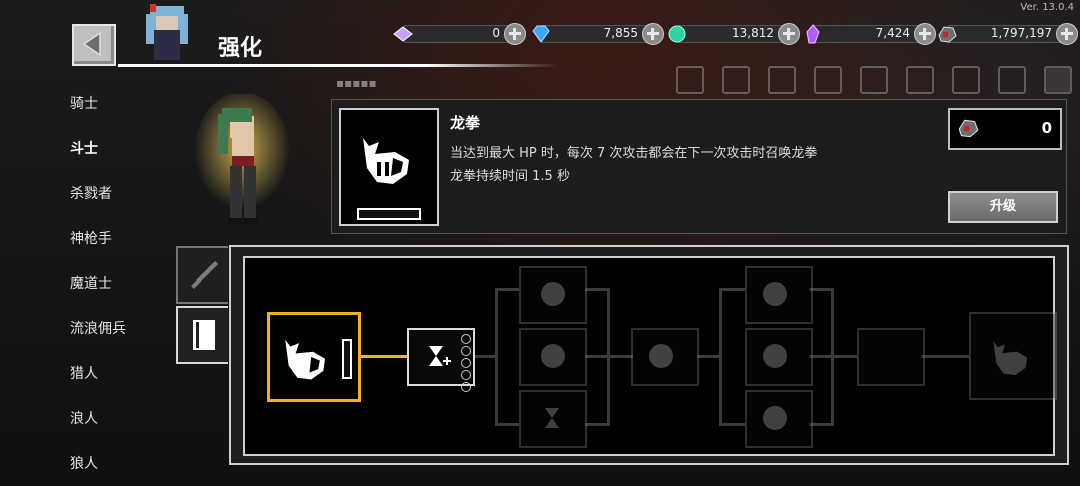 The width and height of the screenshot is (1080, 486). Describe the element at coordinates (465, 123) in the screenshot. I see `skill-title: 龙拳` at that location.